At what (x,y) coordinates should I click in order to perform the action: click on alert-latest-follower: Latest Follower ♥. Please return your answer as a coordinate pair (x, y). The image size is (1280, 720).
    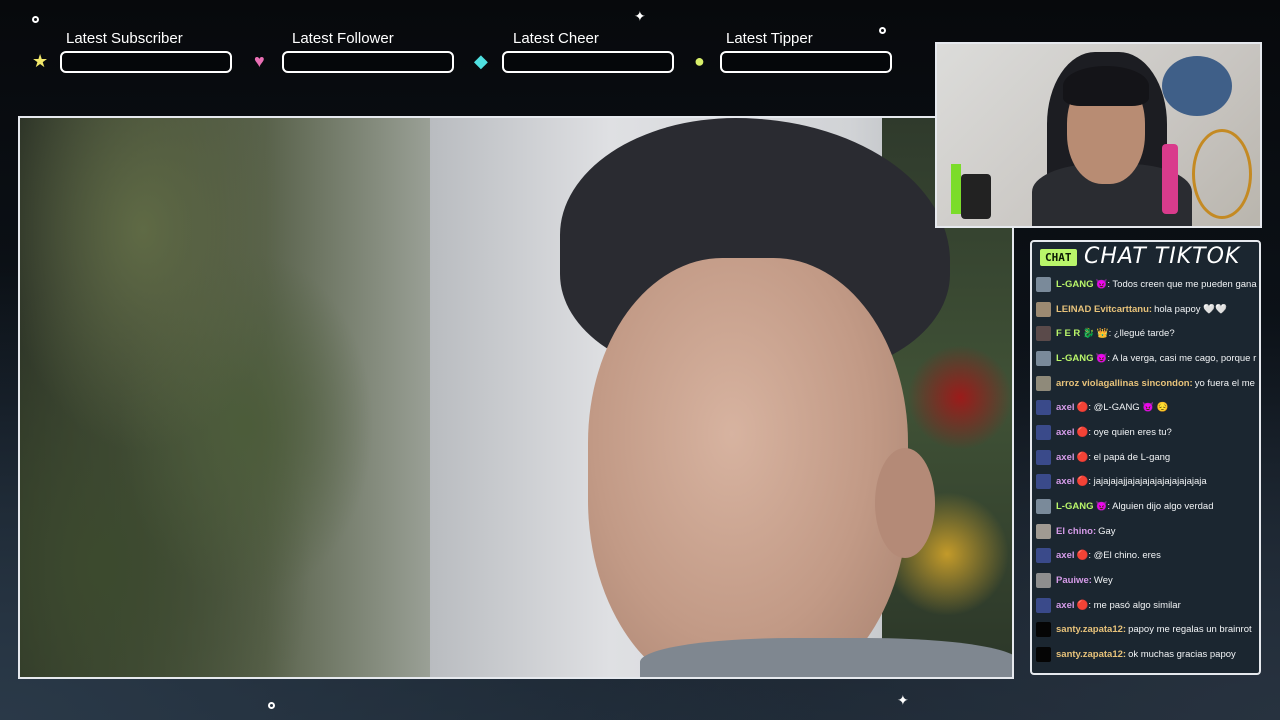
    Looking at the image, I should click on (356, 53).